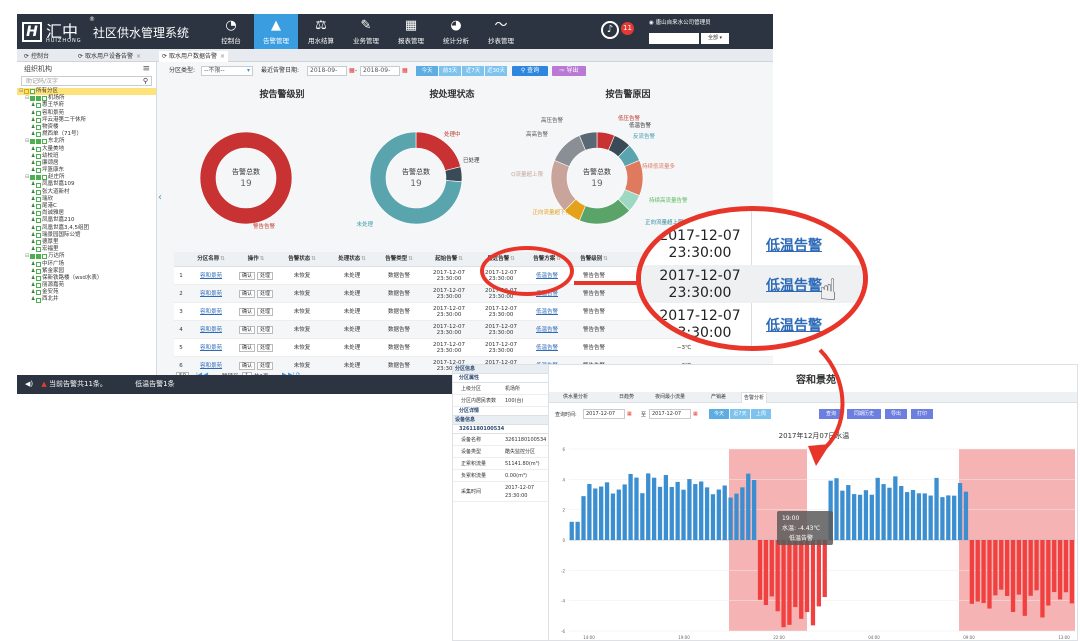 This screenshot has height=641, width=1080. Describe the element at coordinates (86, 220) in the screenshot. I see `tree-node: ♟ 凤凰世嘉210` at that location.